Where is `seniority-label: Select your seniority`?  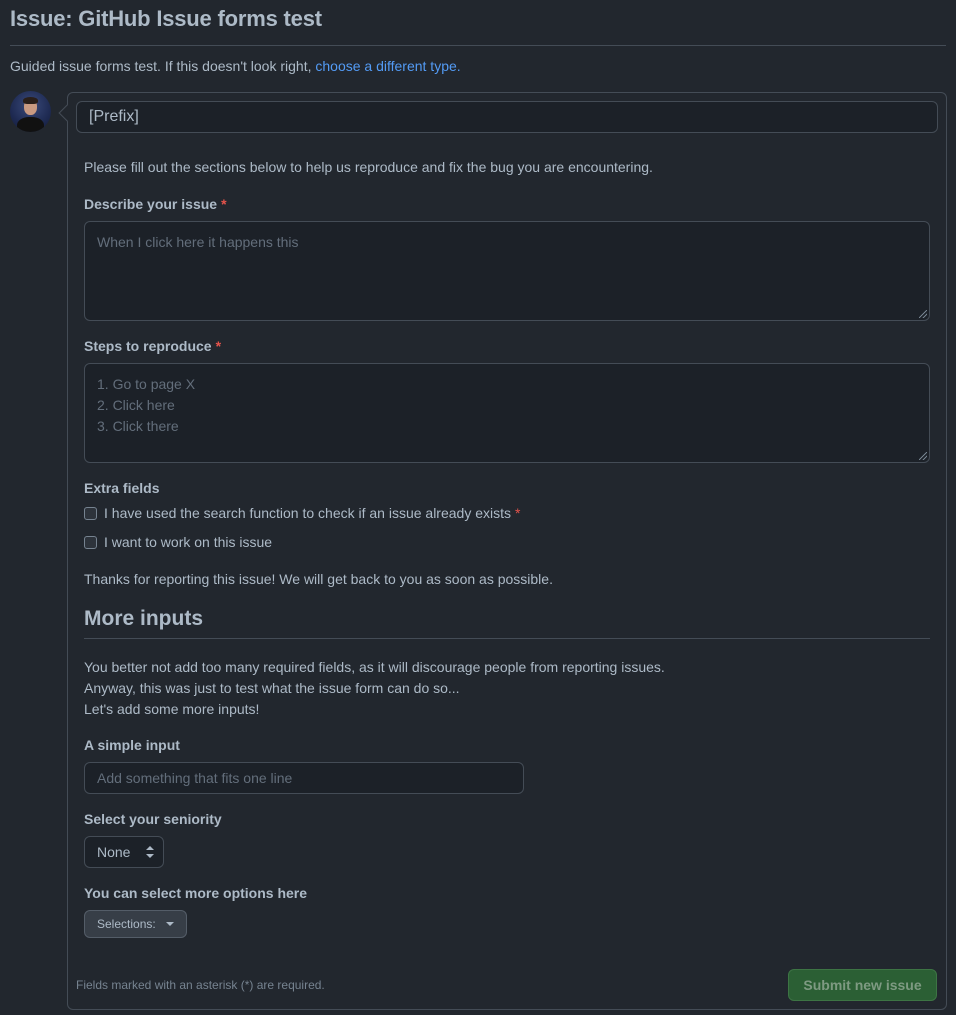 seniority-label: Select your seniority is located at coordinates (153, 819).